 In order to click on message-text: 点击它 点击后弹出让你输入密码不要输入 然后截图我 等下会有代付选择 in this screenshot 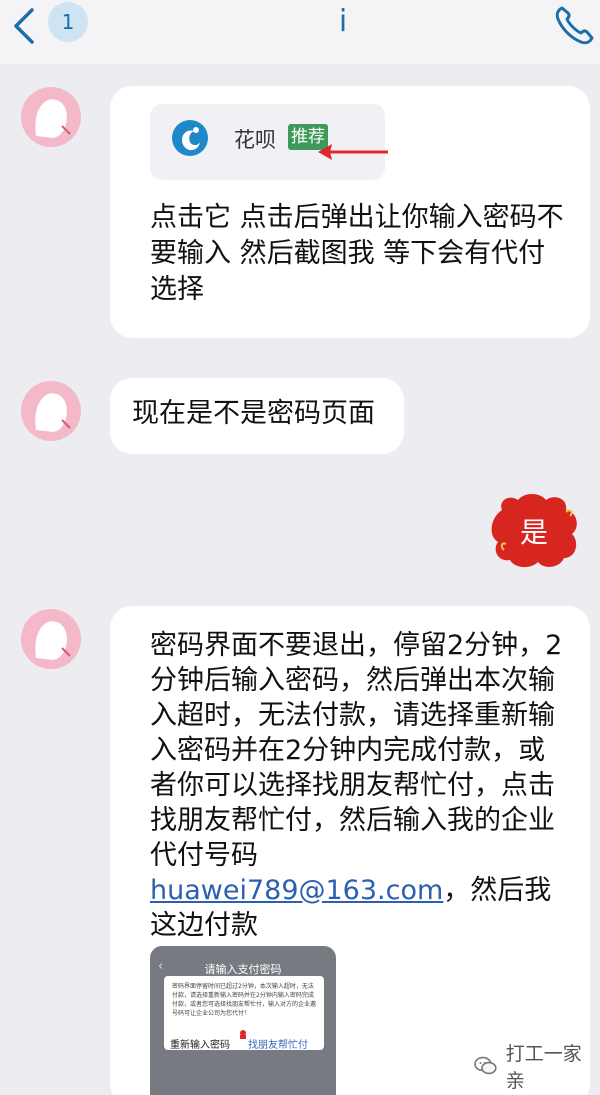, I will do `click(357, 253)`.